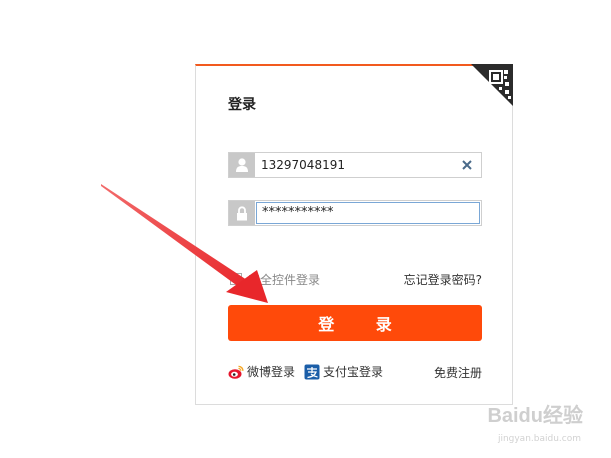 The height and width of the screenshot is (458, 611). I want to click on checkbox-icon, so click(236, 279).